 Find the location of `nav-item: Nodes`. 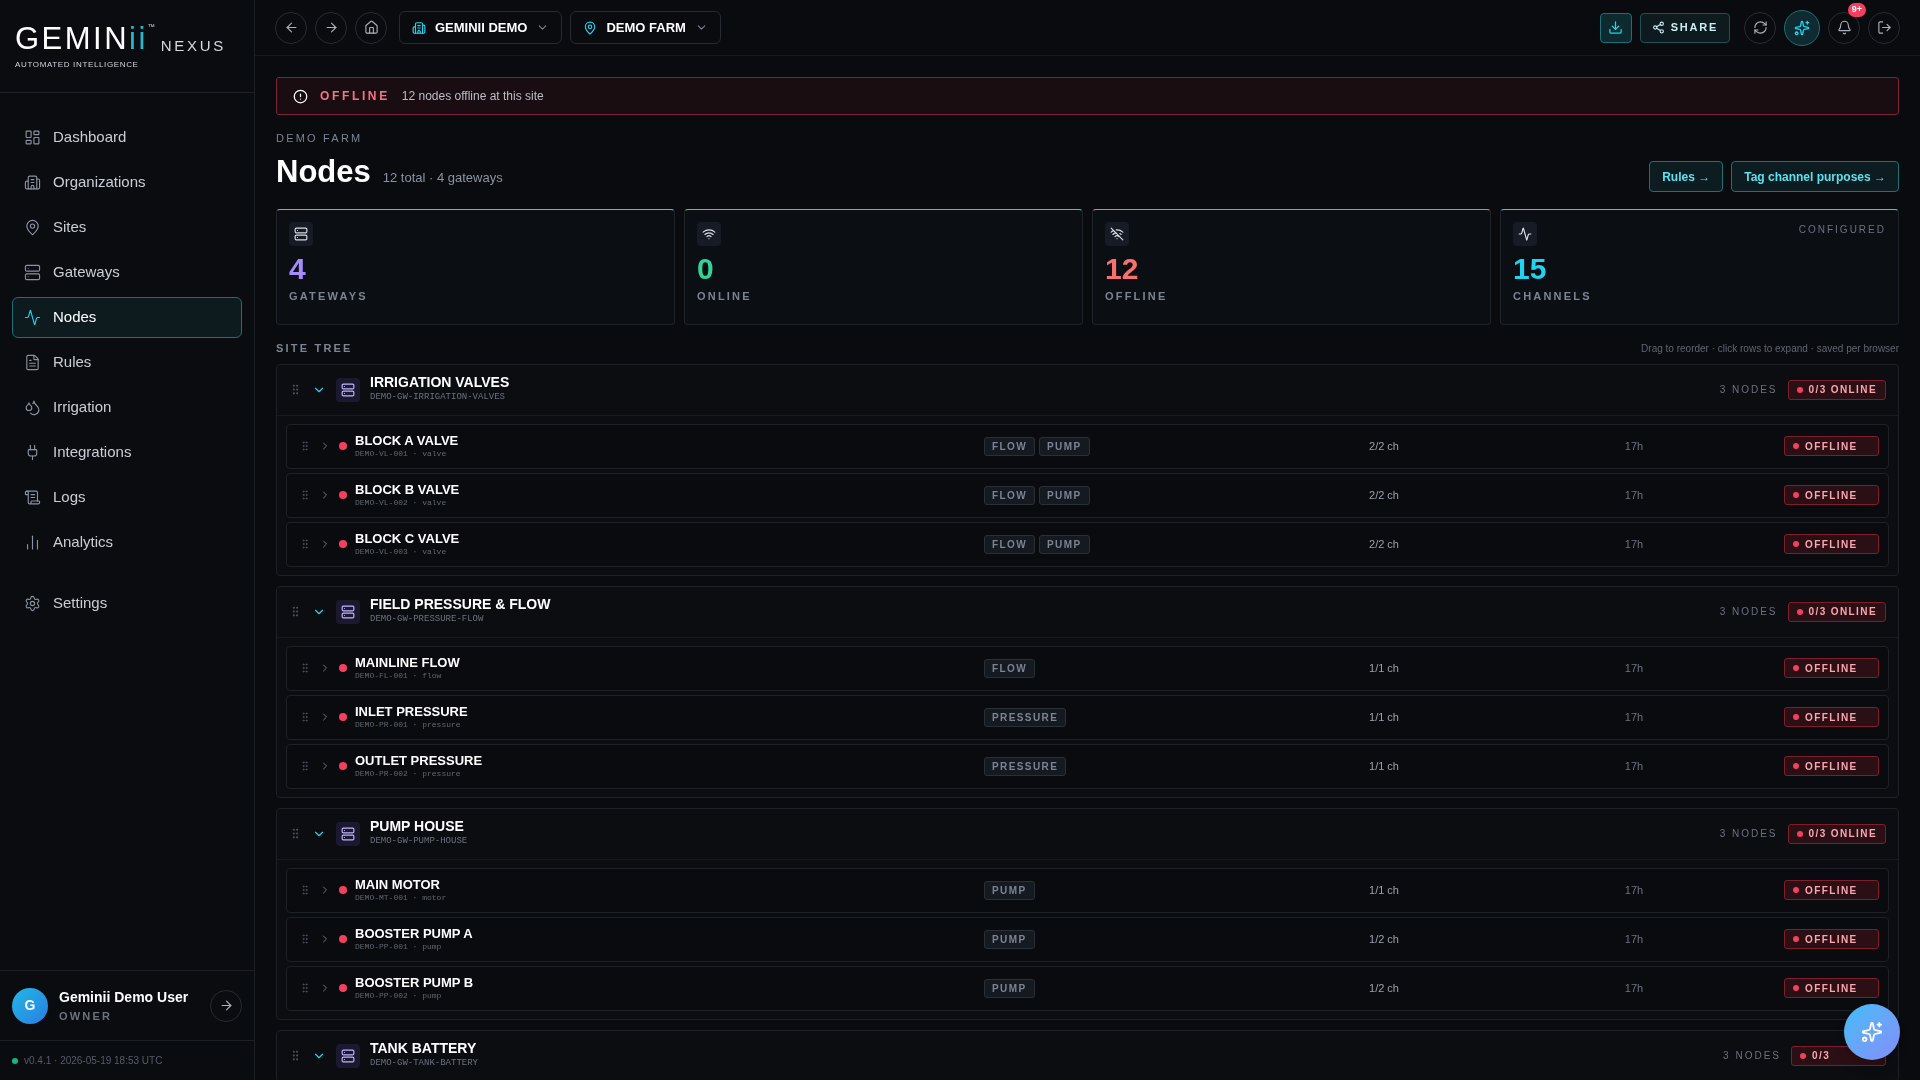

nav-item: Nodes is located at coordinates (127, 317).